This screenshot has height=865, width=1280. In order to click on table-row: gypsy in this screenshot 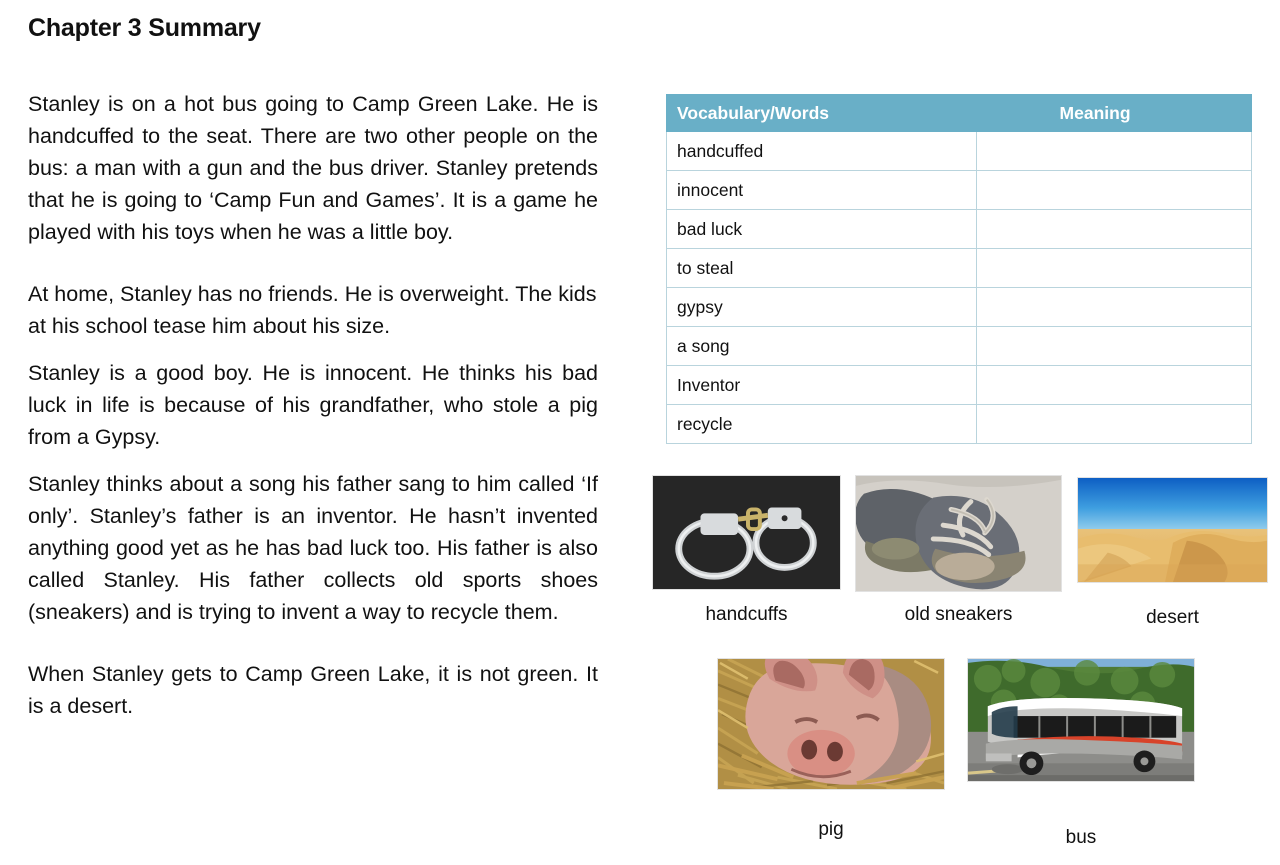, I will do `click(958, 307)`.